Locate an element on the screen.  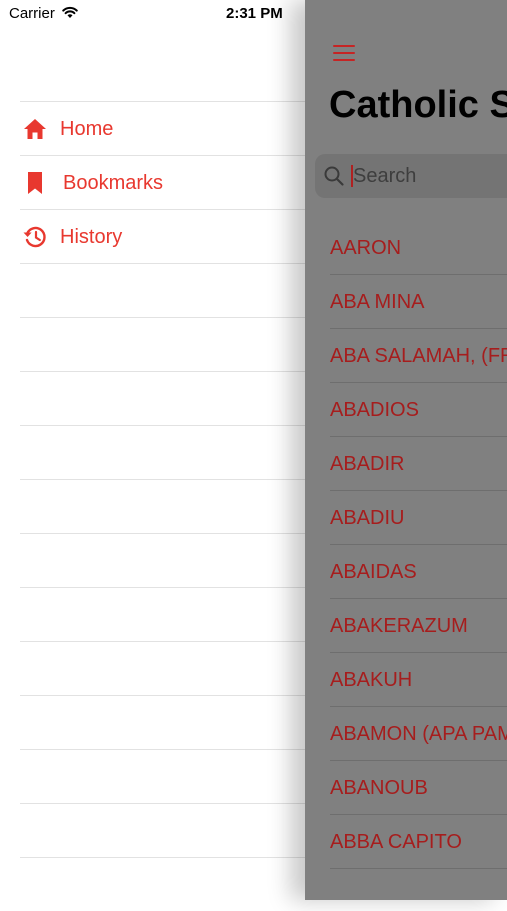
list-item: ABADIU is located at coordinates (418, 518).